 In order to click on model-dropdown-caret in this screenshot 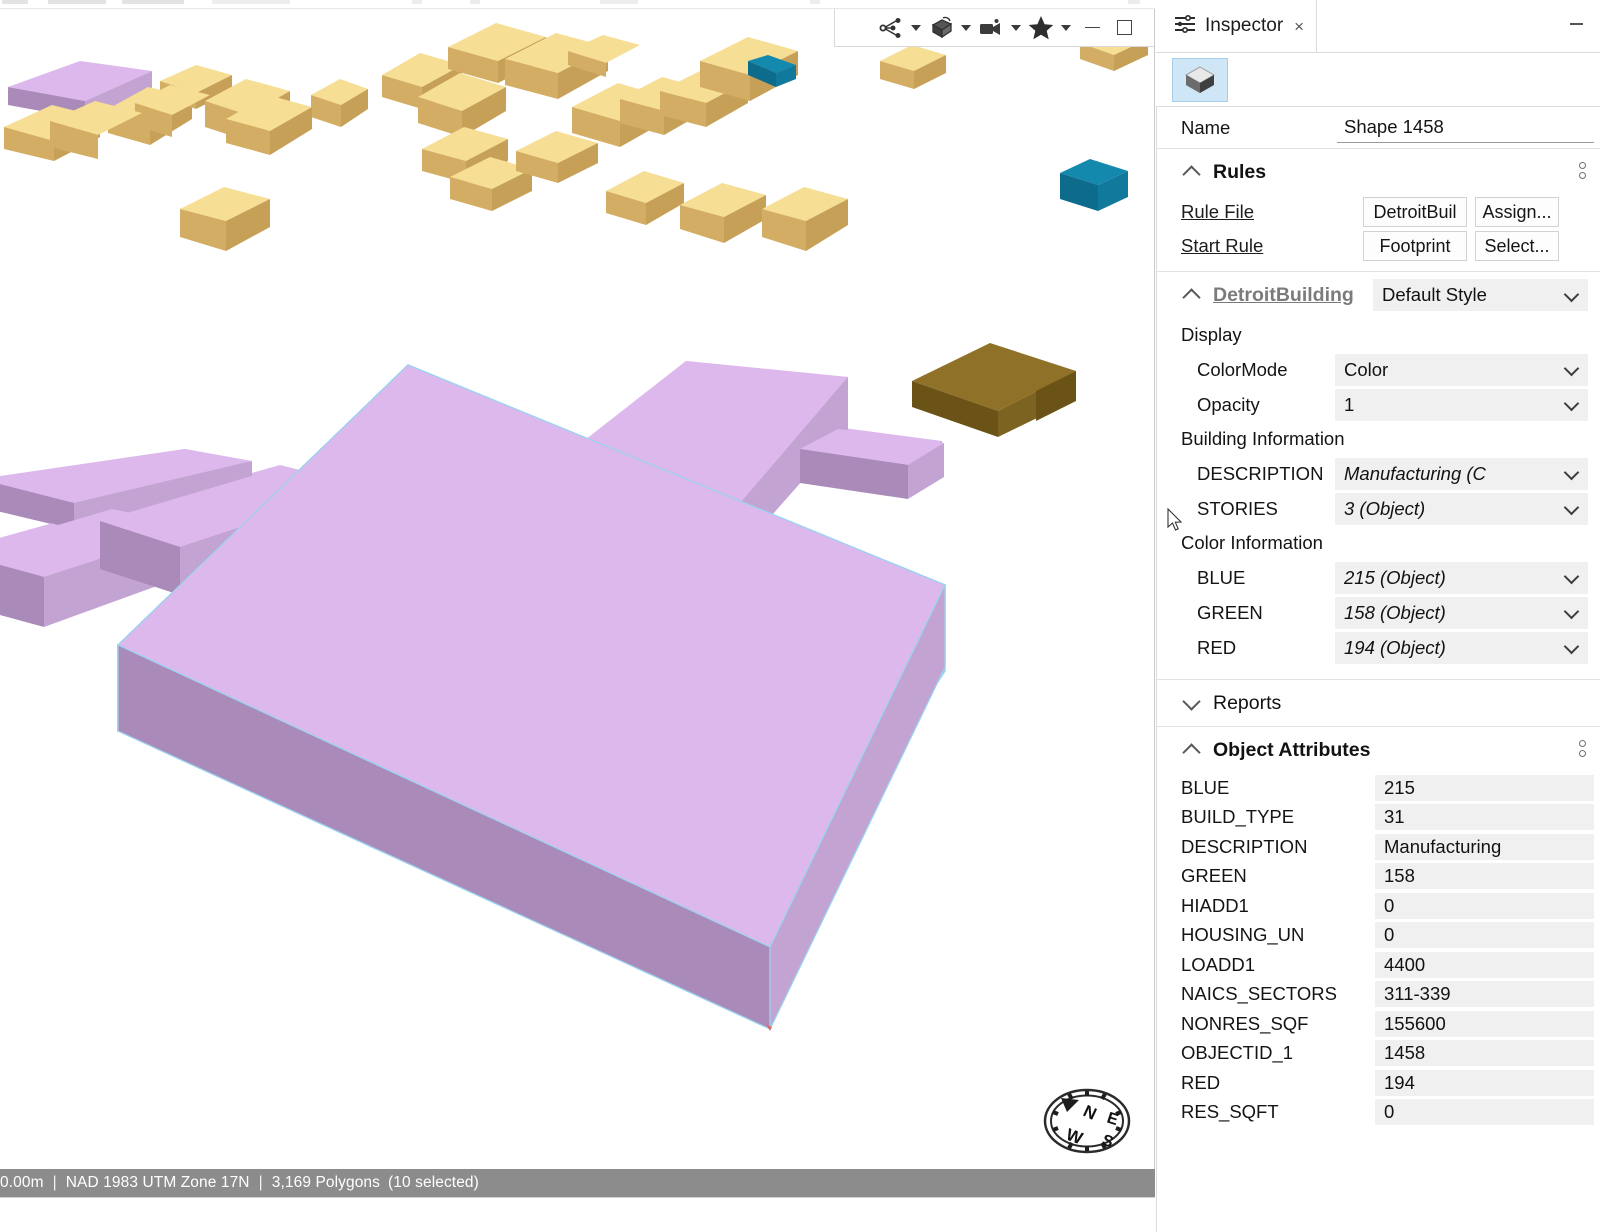, I will do `click(966, 28)`.